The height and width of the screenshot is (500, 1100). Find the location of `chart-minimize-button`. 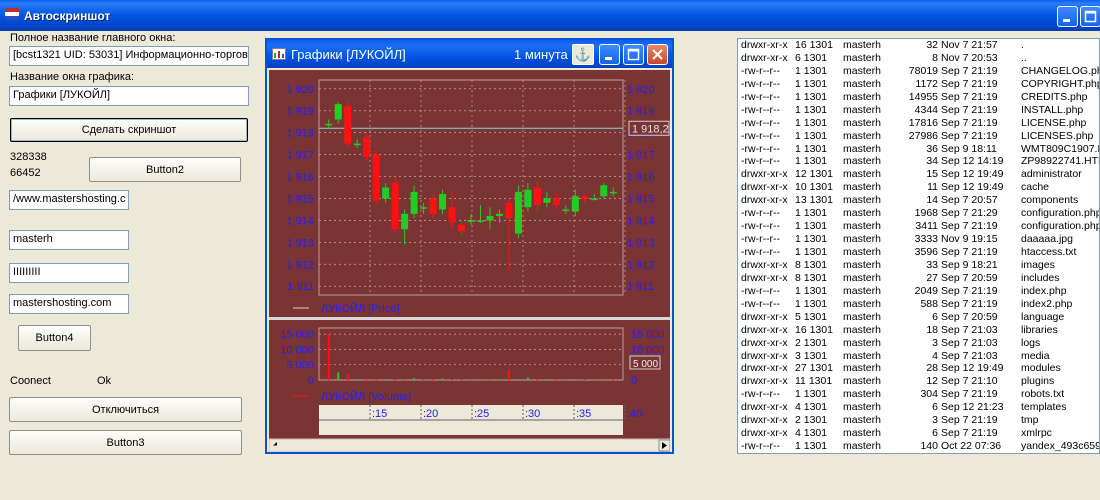

chart-minimize-button is located at coordinates (609, 54).